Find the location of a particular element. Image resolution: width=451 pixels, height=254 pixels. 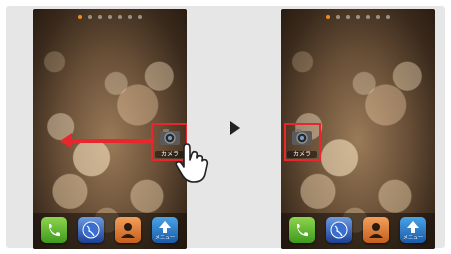

swipe-arrow-icon is located at coordinates (66, 141).